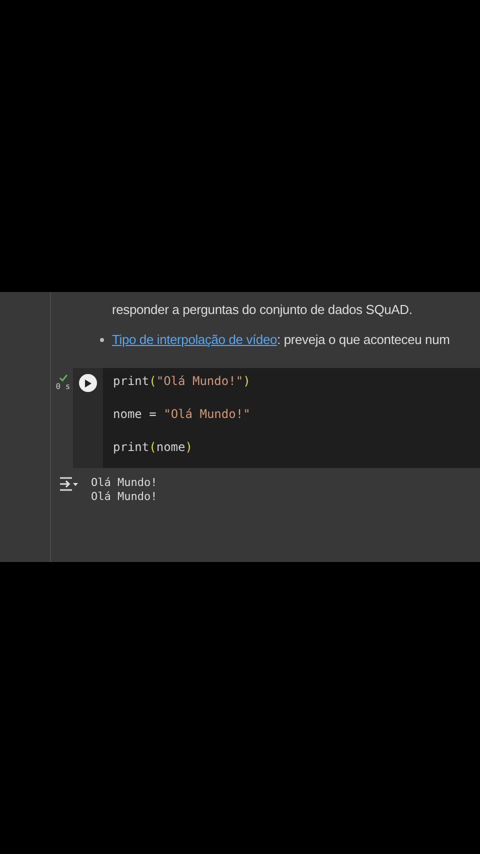 This screenshot has width=480, height=854. Describe the element at coordinates (69, 484) in the screenshot. I see `output-menu-icon` at that location.